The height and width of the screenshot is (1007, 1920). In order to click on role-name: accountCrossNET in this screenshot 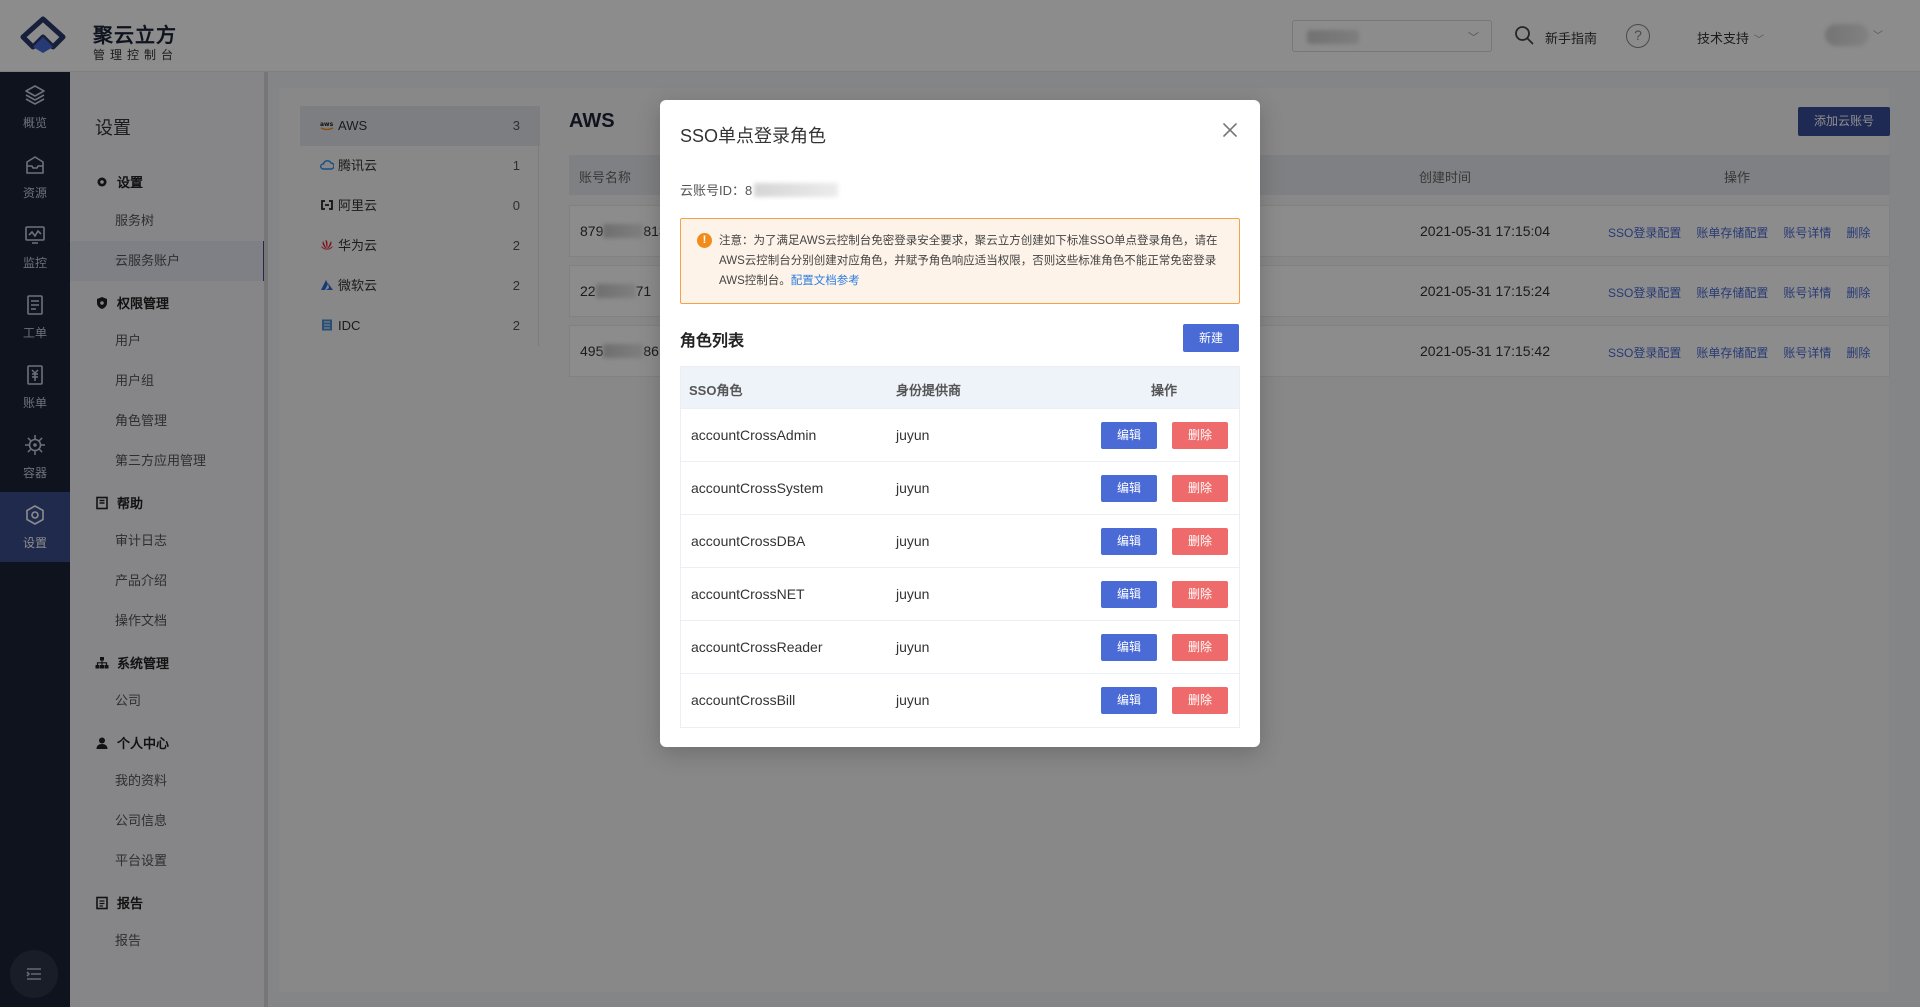, I will do `click(748, 594)`.